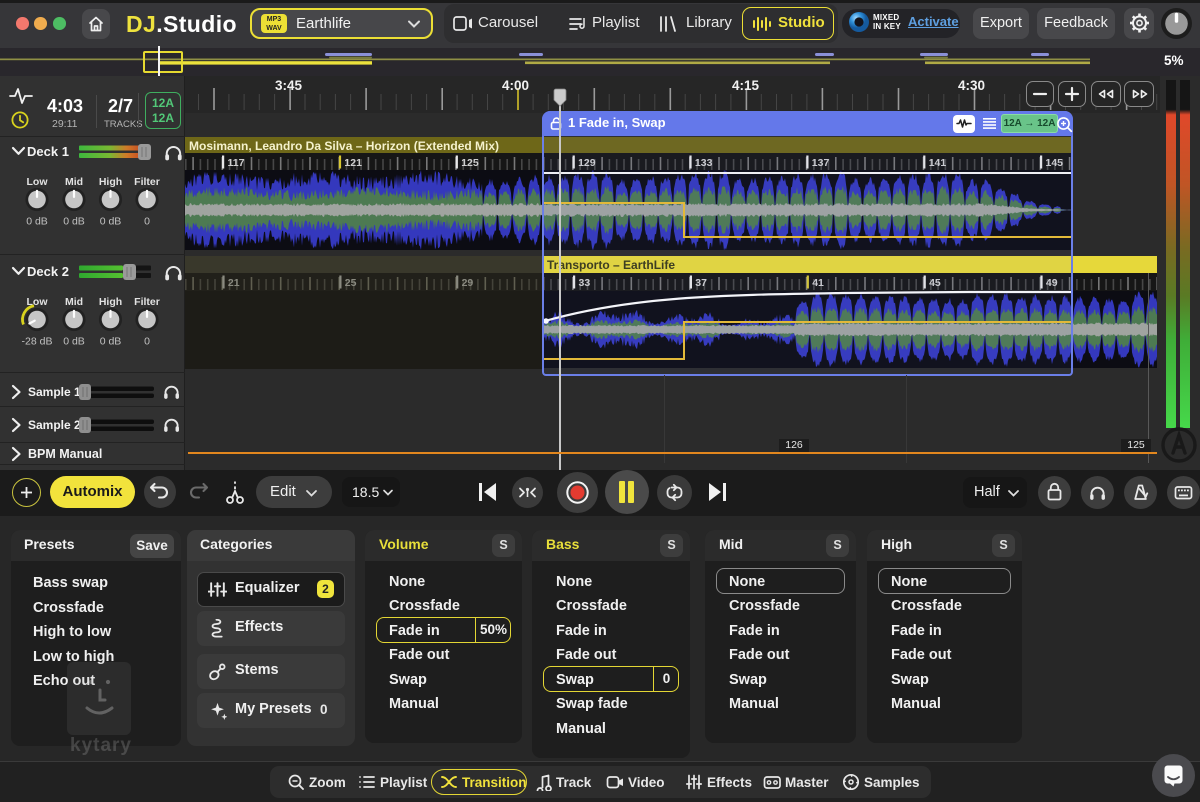 The height and width of the screenshot is (802, 1200). Describe the element at coordinates (234, 283) in the screenshot. I see `svg-text: 21` at that location.